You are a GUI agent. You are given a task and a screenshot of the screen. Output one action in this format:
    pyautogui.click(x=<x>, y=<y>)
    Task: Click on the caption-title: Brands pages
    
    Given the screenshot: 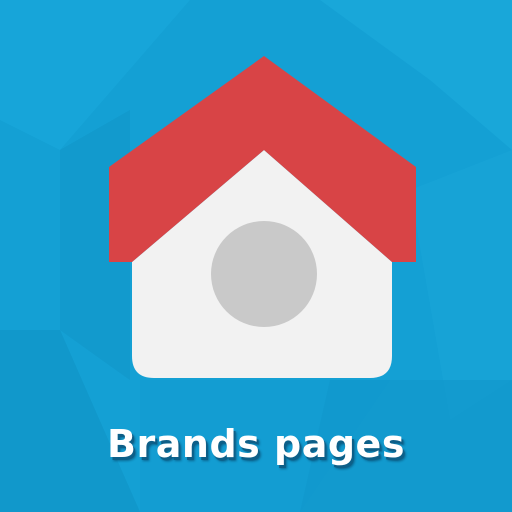 What is the action you would take?
    pyautogui.click(x=256, y=444)
    